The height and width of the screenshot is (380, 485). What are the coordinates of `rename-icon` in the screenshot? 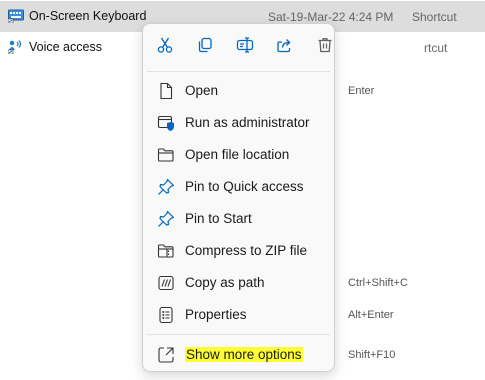 It's located at (245, 47).